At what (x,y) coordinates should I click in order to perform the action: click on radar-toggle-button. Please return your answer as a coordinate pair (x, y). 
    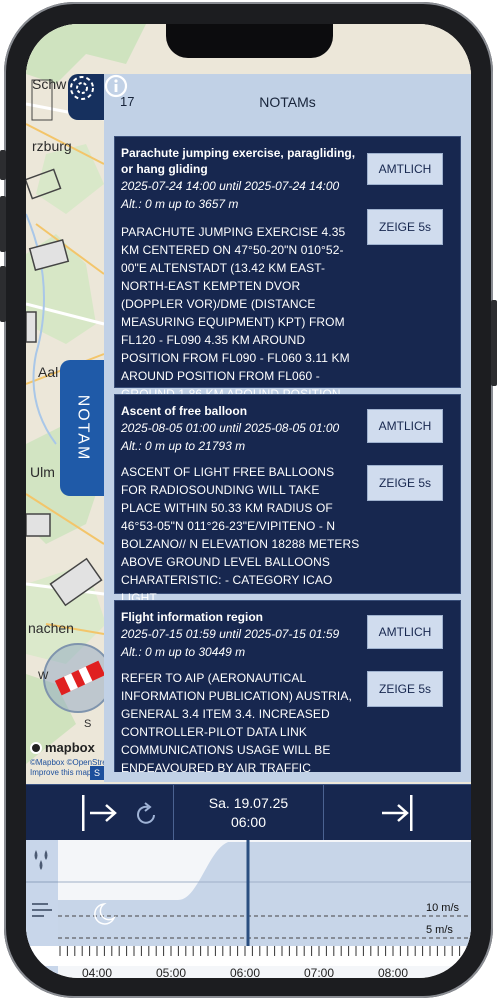
    Looking at the image, I should click on (87, 97).